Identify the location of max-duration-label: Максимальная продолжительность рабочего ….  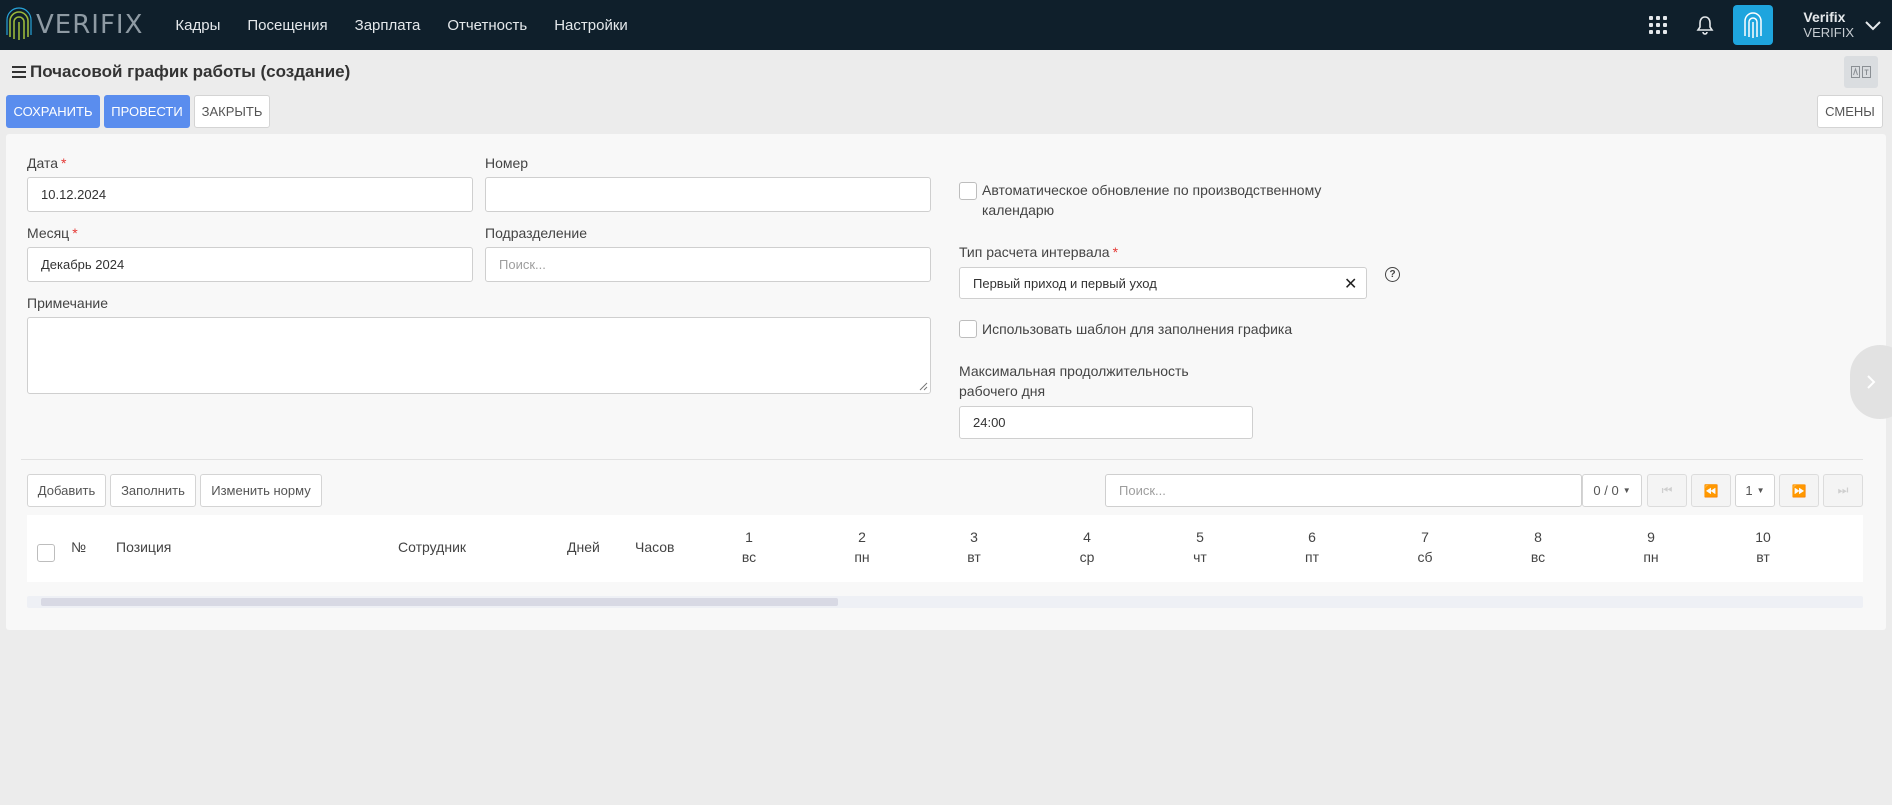
(1074, 381).